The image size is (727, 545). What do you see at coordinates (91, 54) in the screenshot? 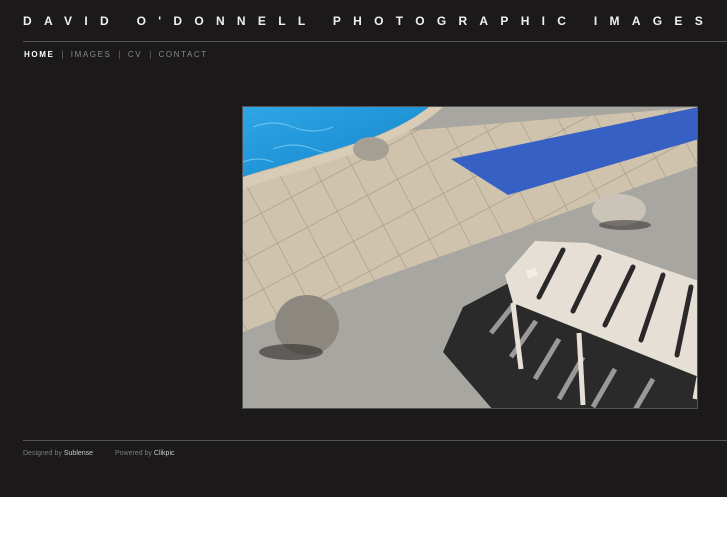
I see `nav-item-images: IMAGES` at bounding box center [91, 54].